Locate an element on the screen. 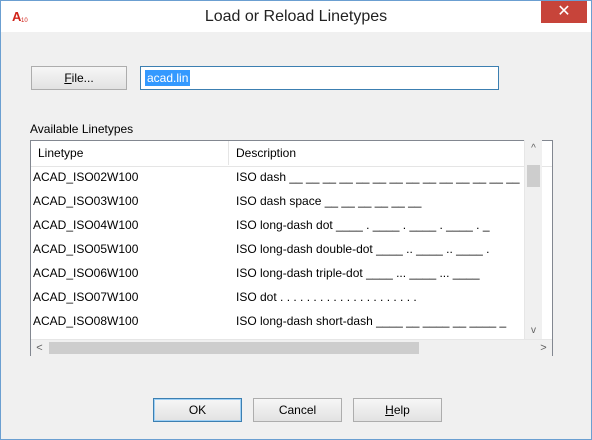 This screenshot has width=592, height=440. horizontal-scroll-thumb is located at coordinates (234, 348).